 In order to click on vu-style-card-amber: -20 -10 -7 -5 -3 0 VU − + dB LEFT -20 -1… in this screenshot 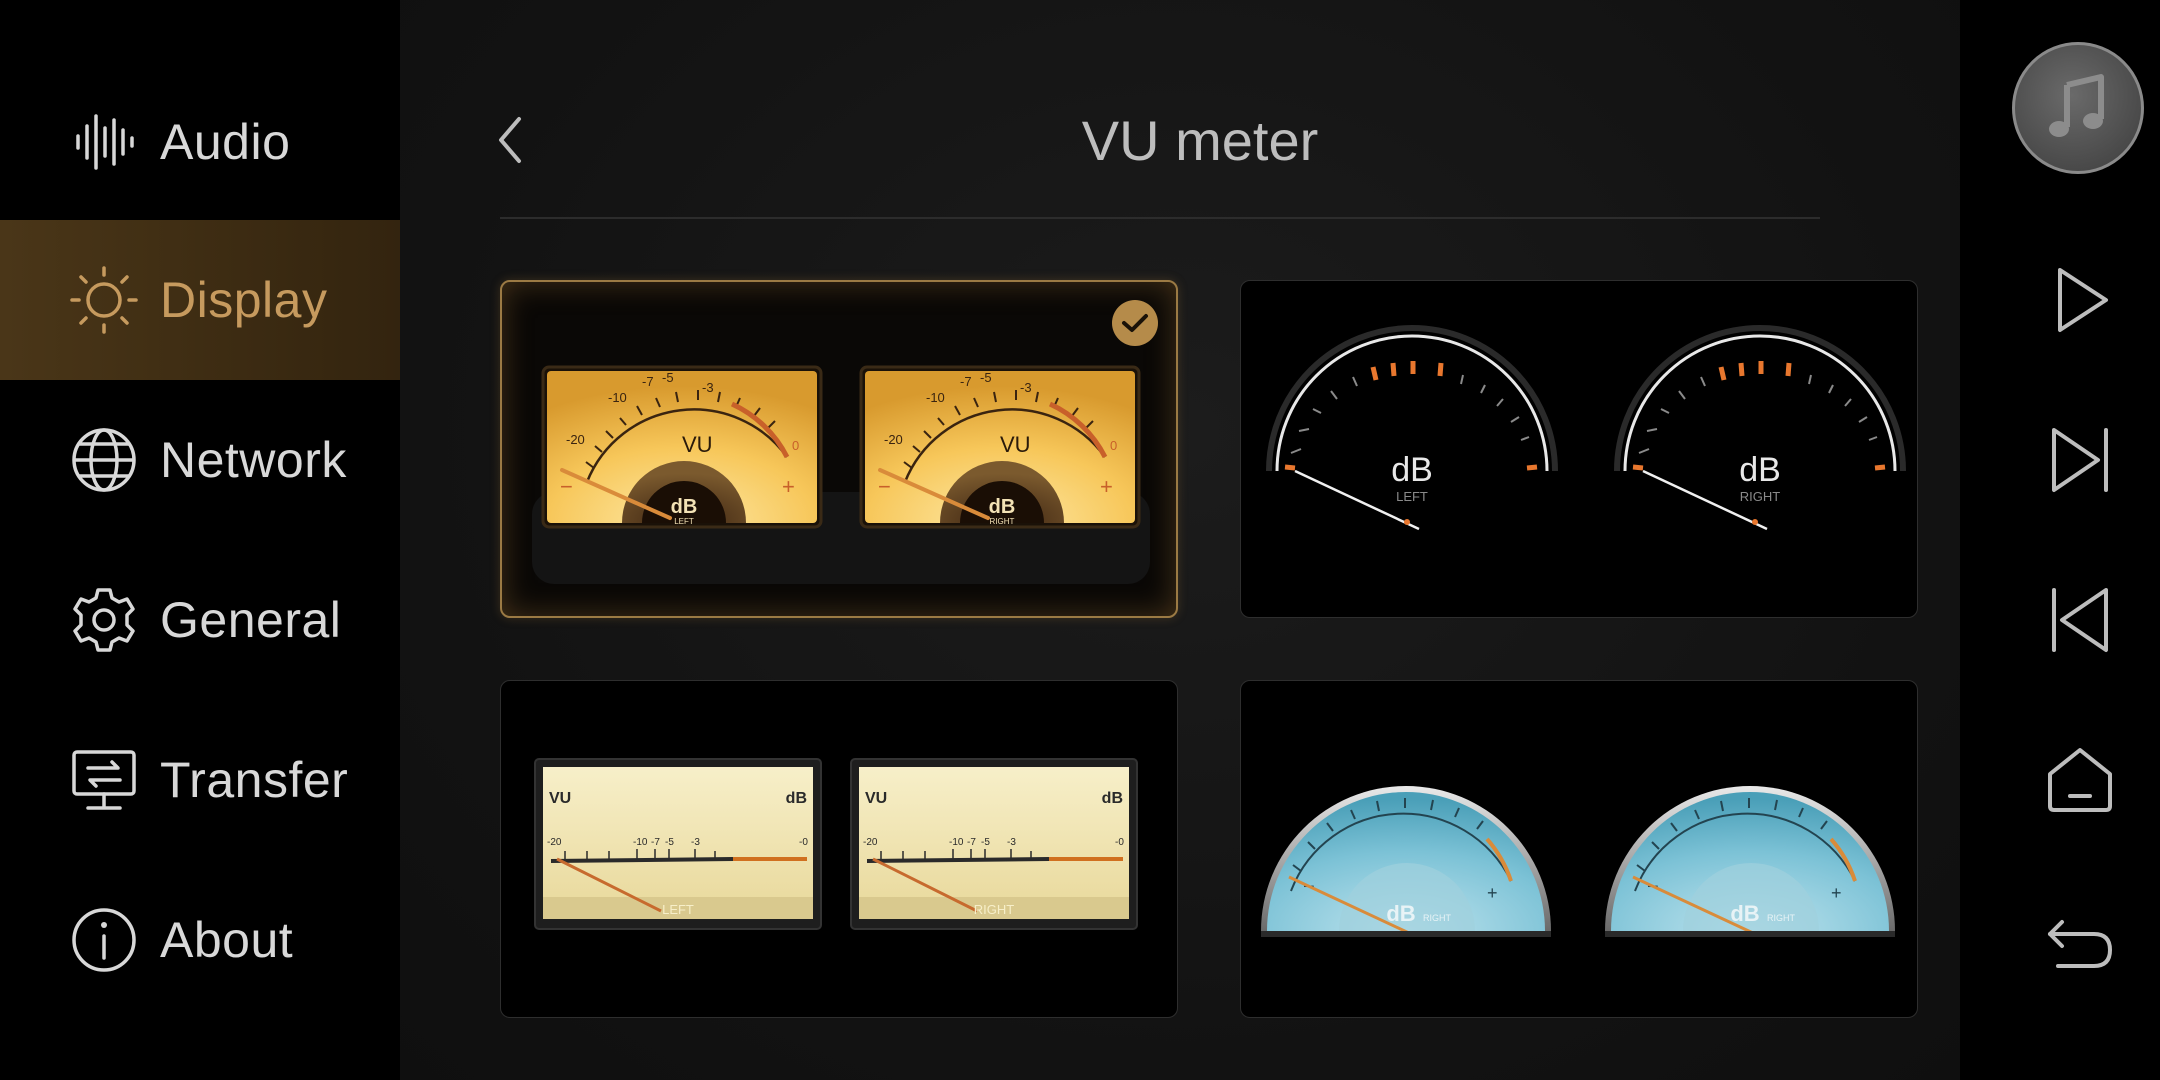, I will do `click(839, 449)`.